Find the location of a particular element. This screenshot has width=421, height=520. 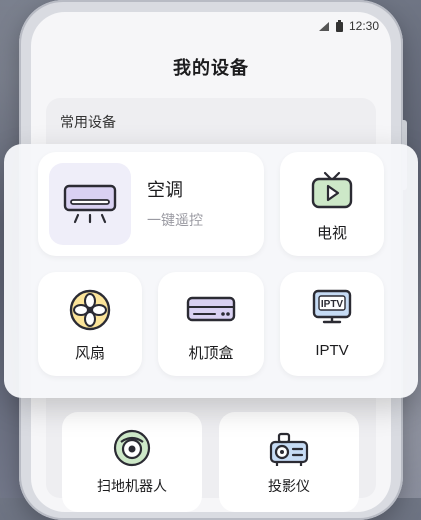

device-tile-set-top-box: 机顶盒 is located at coordinates (211, 324).